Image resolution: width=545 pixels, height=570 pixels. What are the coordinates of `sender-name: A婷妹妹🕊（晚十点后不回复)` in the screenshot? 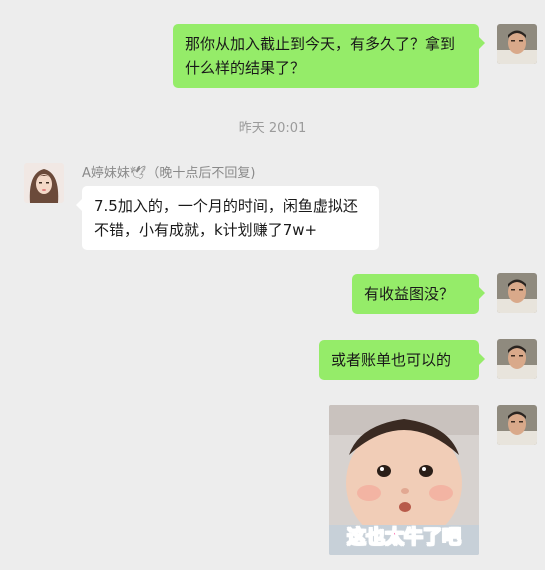 It's located at (169, 173).